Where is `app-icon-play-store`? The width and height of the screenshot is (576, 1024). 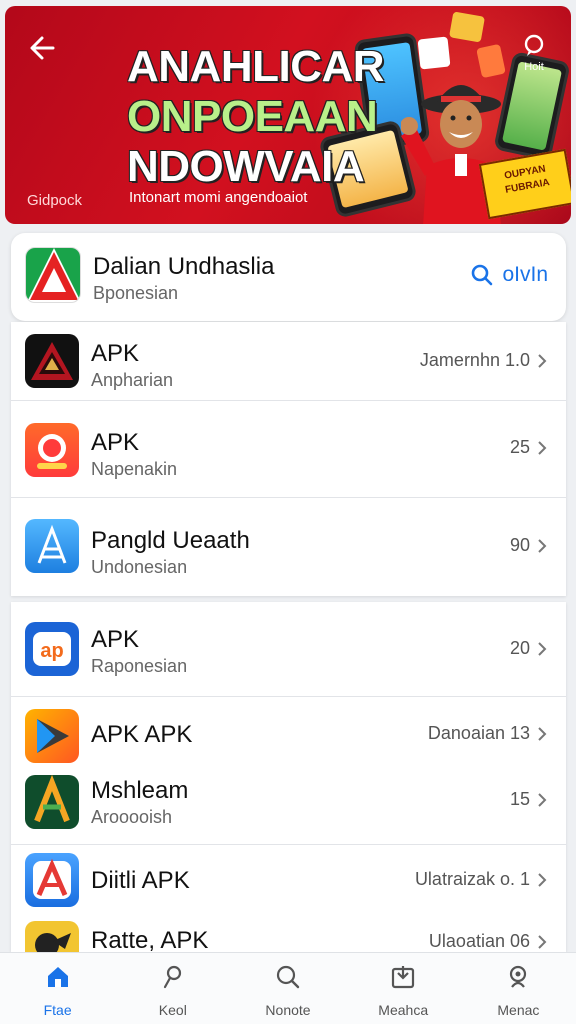
app-icon-play-store is located at coordinates (52, 736).